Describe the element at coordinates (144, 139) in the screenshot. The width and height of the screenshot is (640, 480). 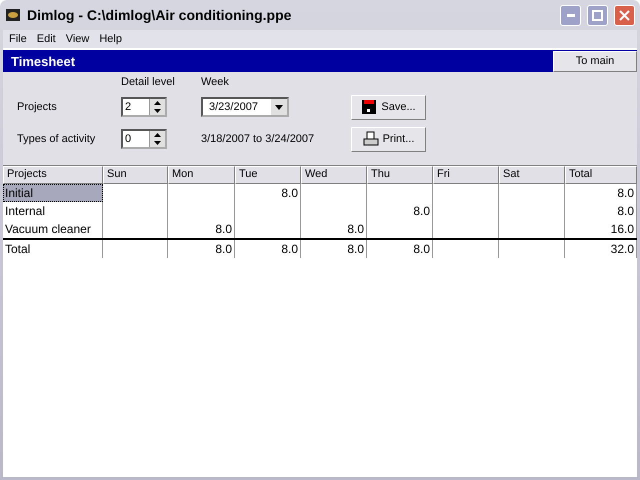
I see `number-spinner: 0` at that location.